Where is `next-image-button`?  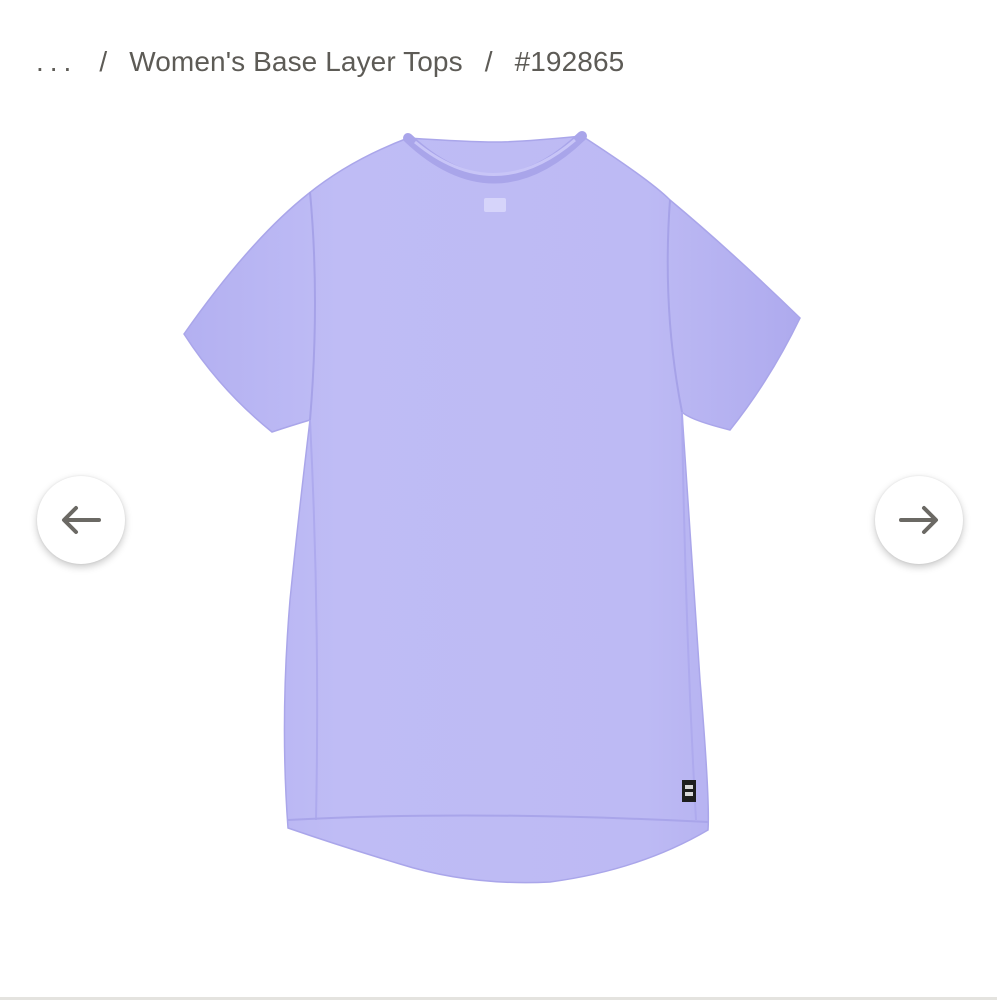
next-image-button is located at coordinates (919, 520).